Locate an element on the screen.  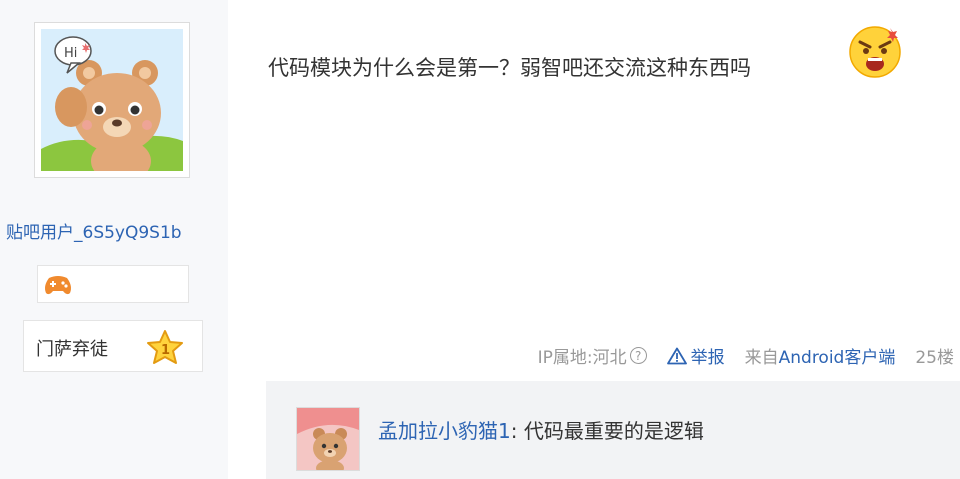
avatar-bubble-text: Hi is located at coordinates (70, 53).